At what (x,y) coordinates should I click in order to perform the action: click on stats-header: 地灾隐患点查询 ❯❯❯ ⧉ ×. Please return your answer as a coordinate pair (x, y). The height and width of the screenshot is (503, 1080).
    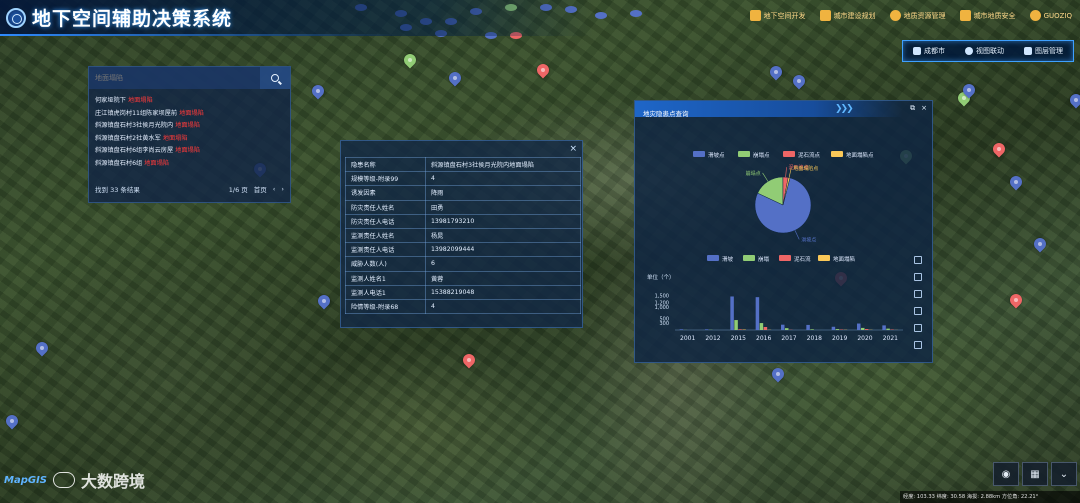
    Looking at the image, I should click on (783, 109).